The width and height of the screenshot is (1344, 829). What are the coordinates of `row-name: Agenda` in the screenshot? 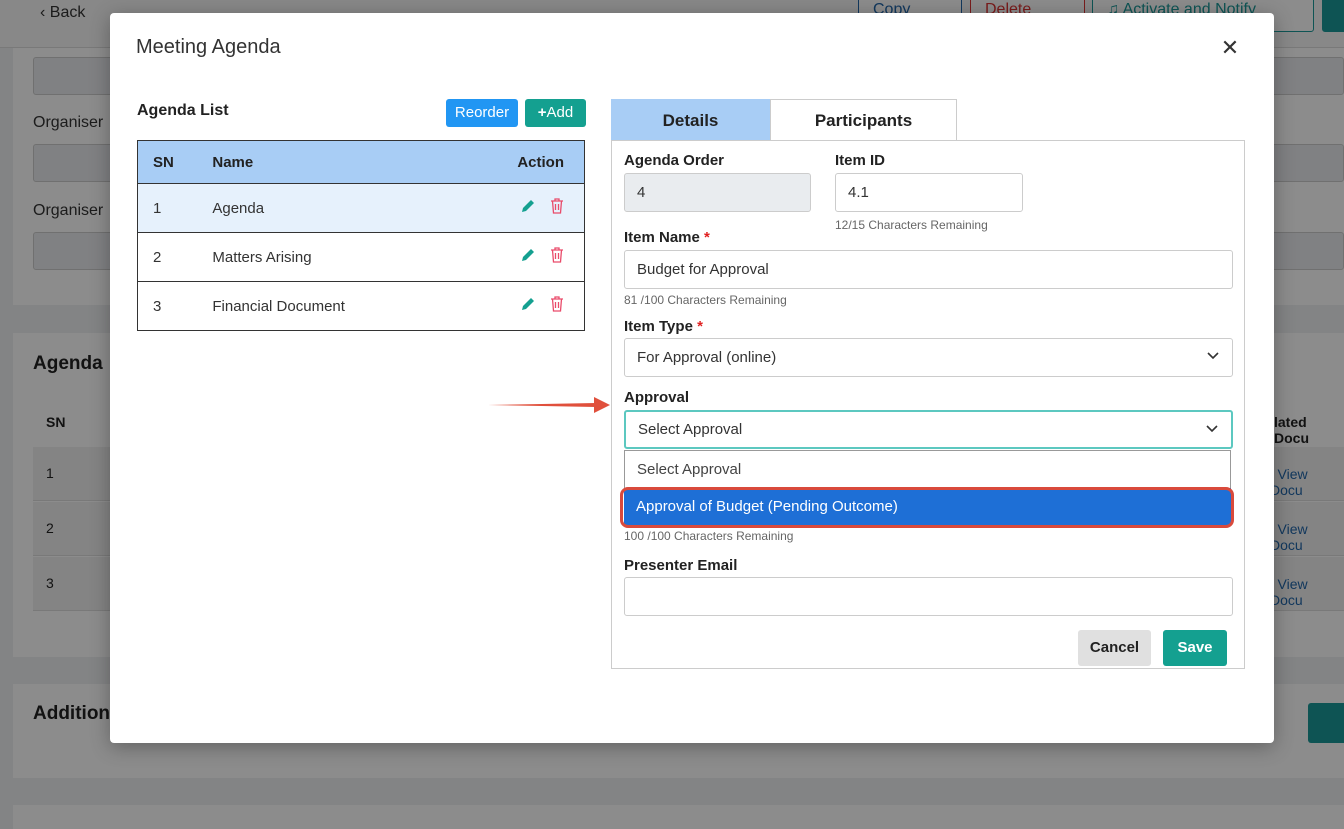 It's located at (353, 208).